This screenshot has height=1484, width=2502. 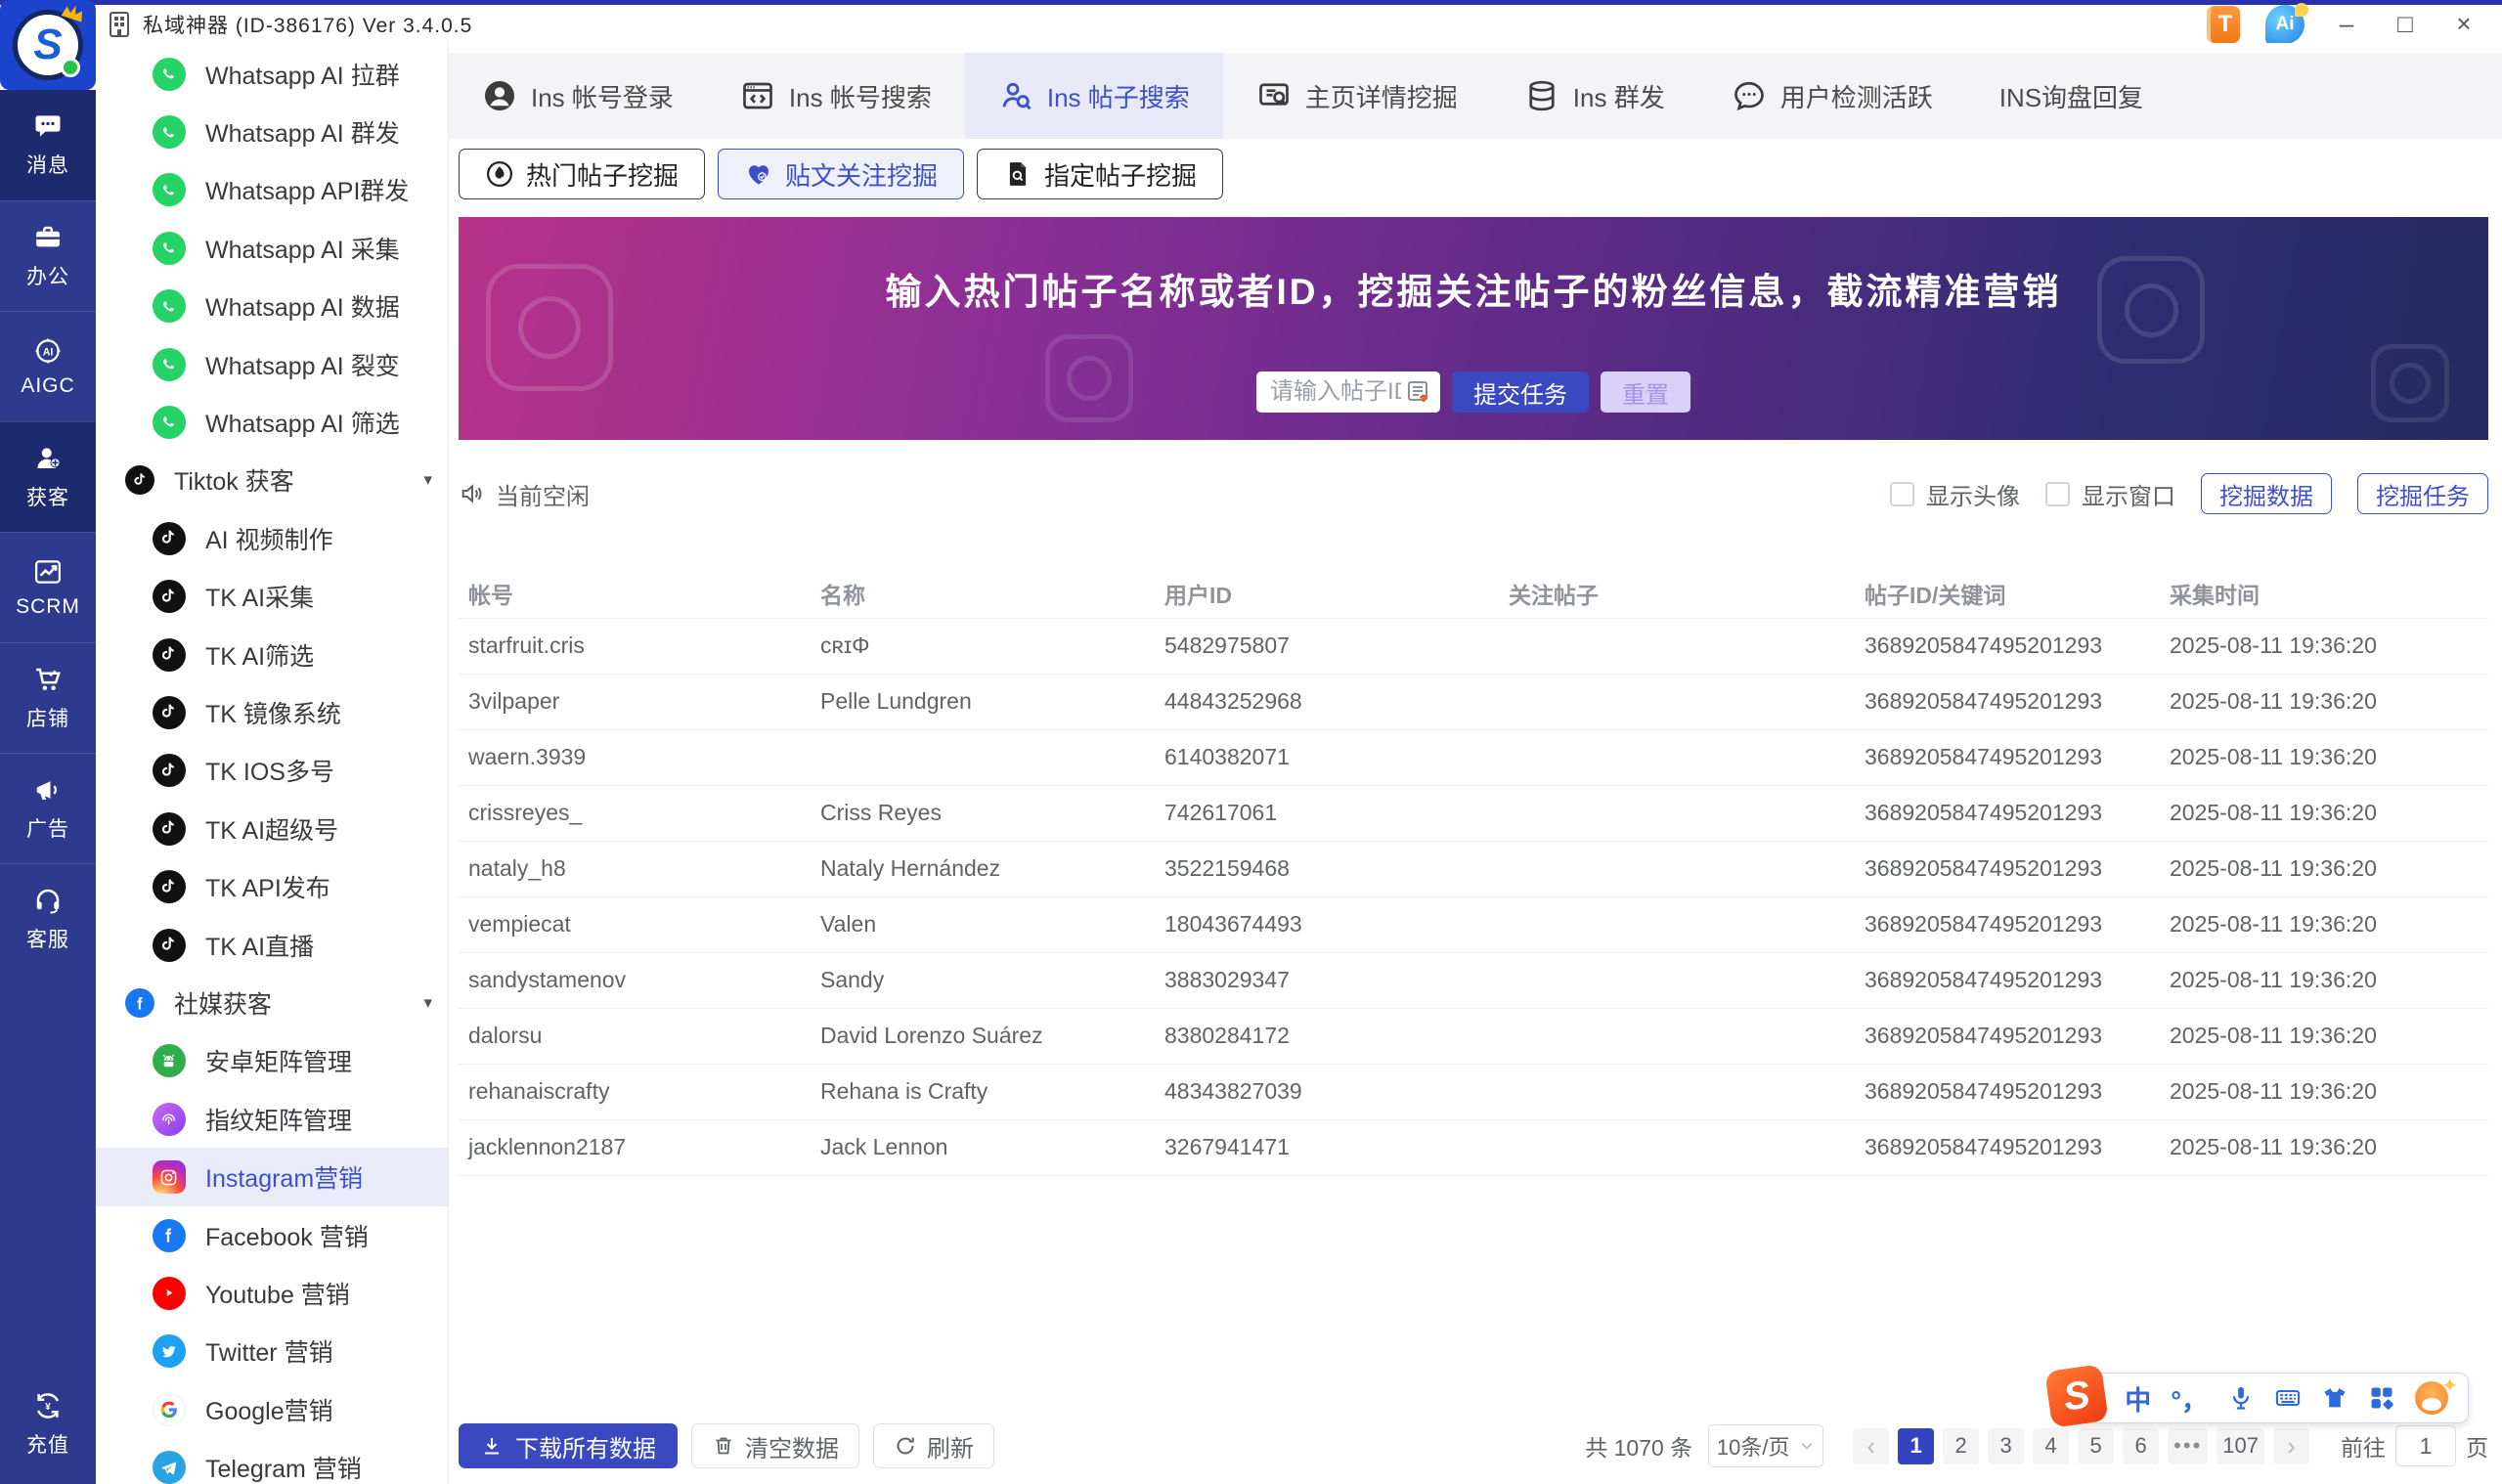 What do you see at coordinates (2423, 493) in the screenshot?
I see `mine-task-button: 挖掘任务` at bounding box center [2423, 493].